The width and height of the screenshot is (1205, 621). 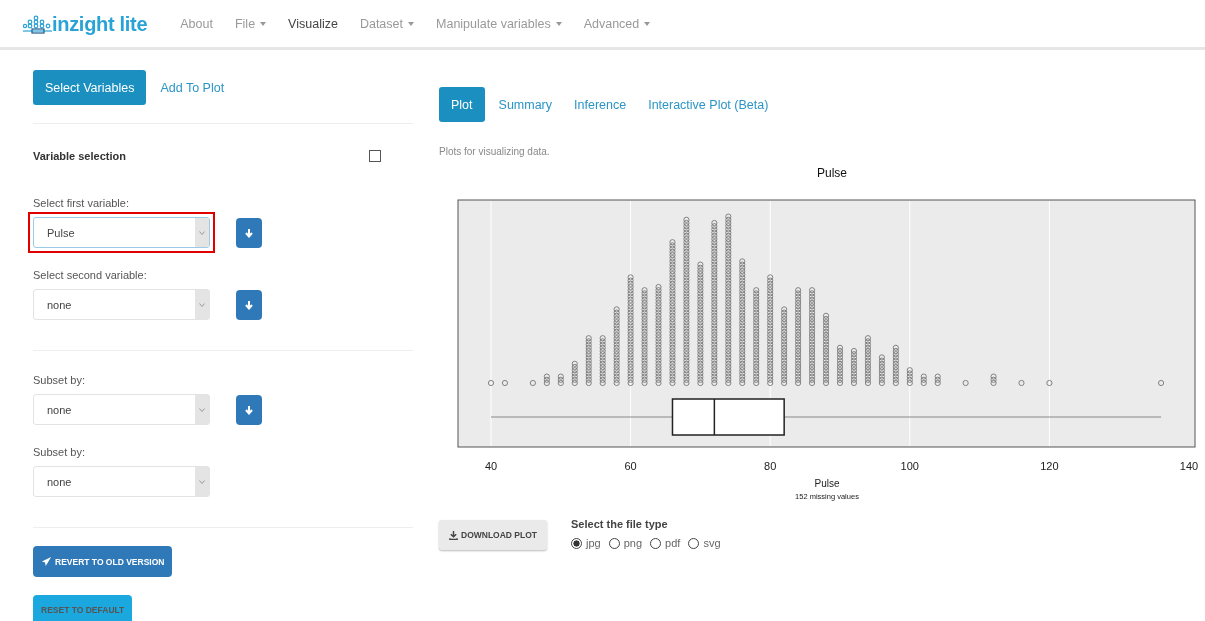 What do you see at coordinates (103, 561) in the screenshot?
I see `revert-button: REVERT TO OLD VERSION` at bounding box center [103, 561].